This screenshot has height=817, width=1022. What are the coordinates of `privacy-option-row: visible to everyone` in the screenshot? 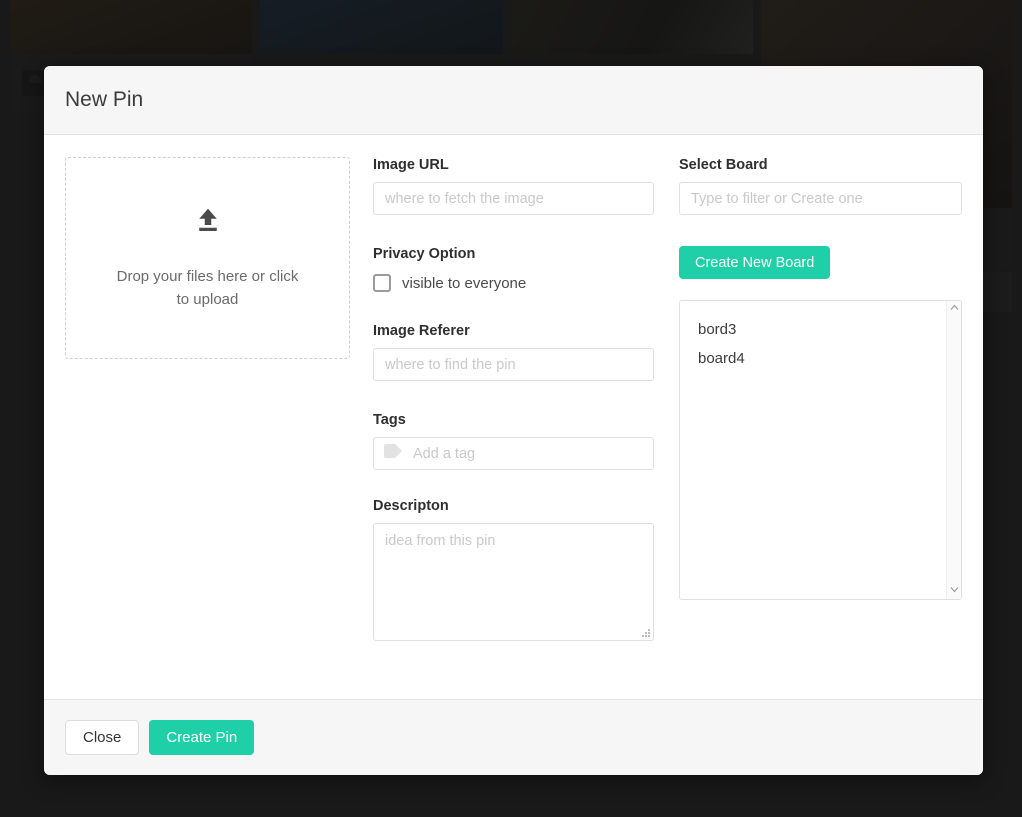 It's located at (526, 283).